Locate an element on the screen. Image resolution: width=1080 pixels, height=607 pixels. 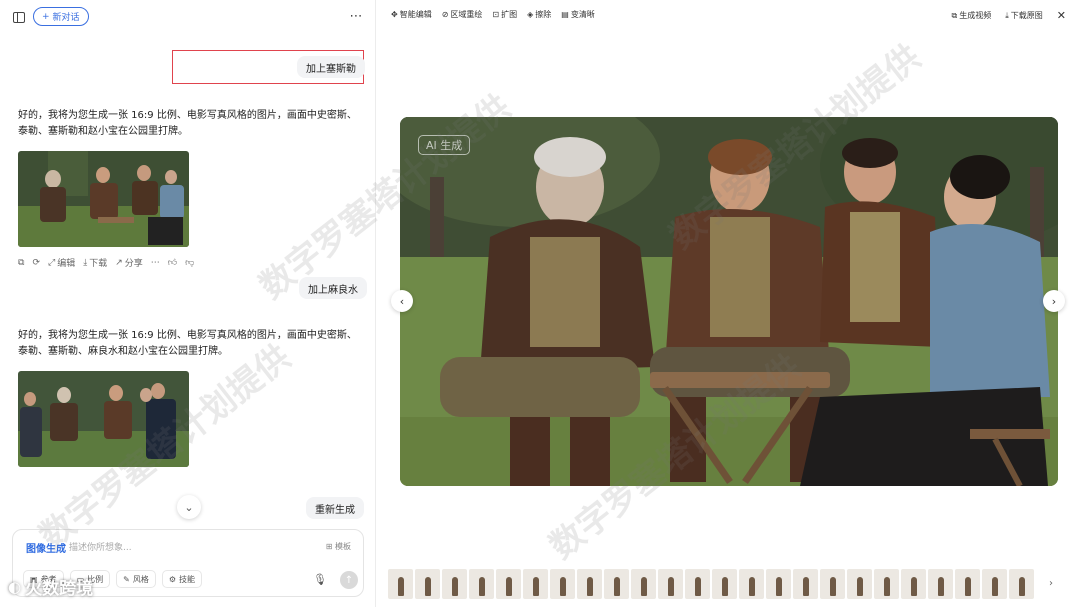
brand-icon: ◐ is located at coordinates (15, 586).